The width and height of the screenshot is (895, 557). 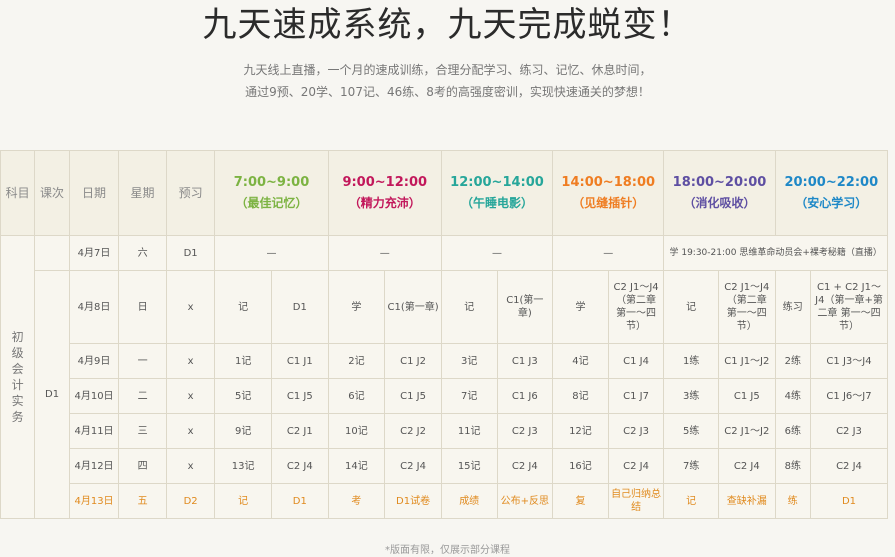 I want to click on slot-time: 12:00~14:00, so click(x=497, y=182).